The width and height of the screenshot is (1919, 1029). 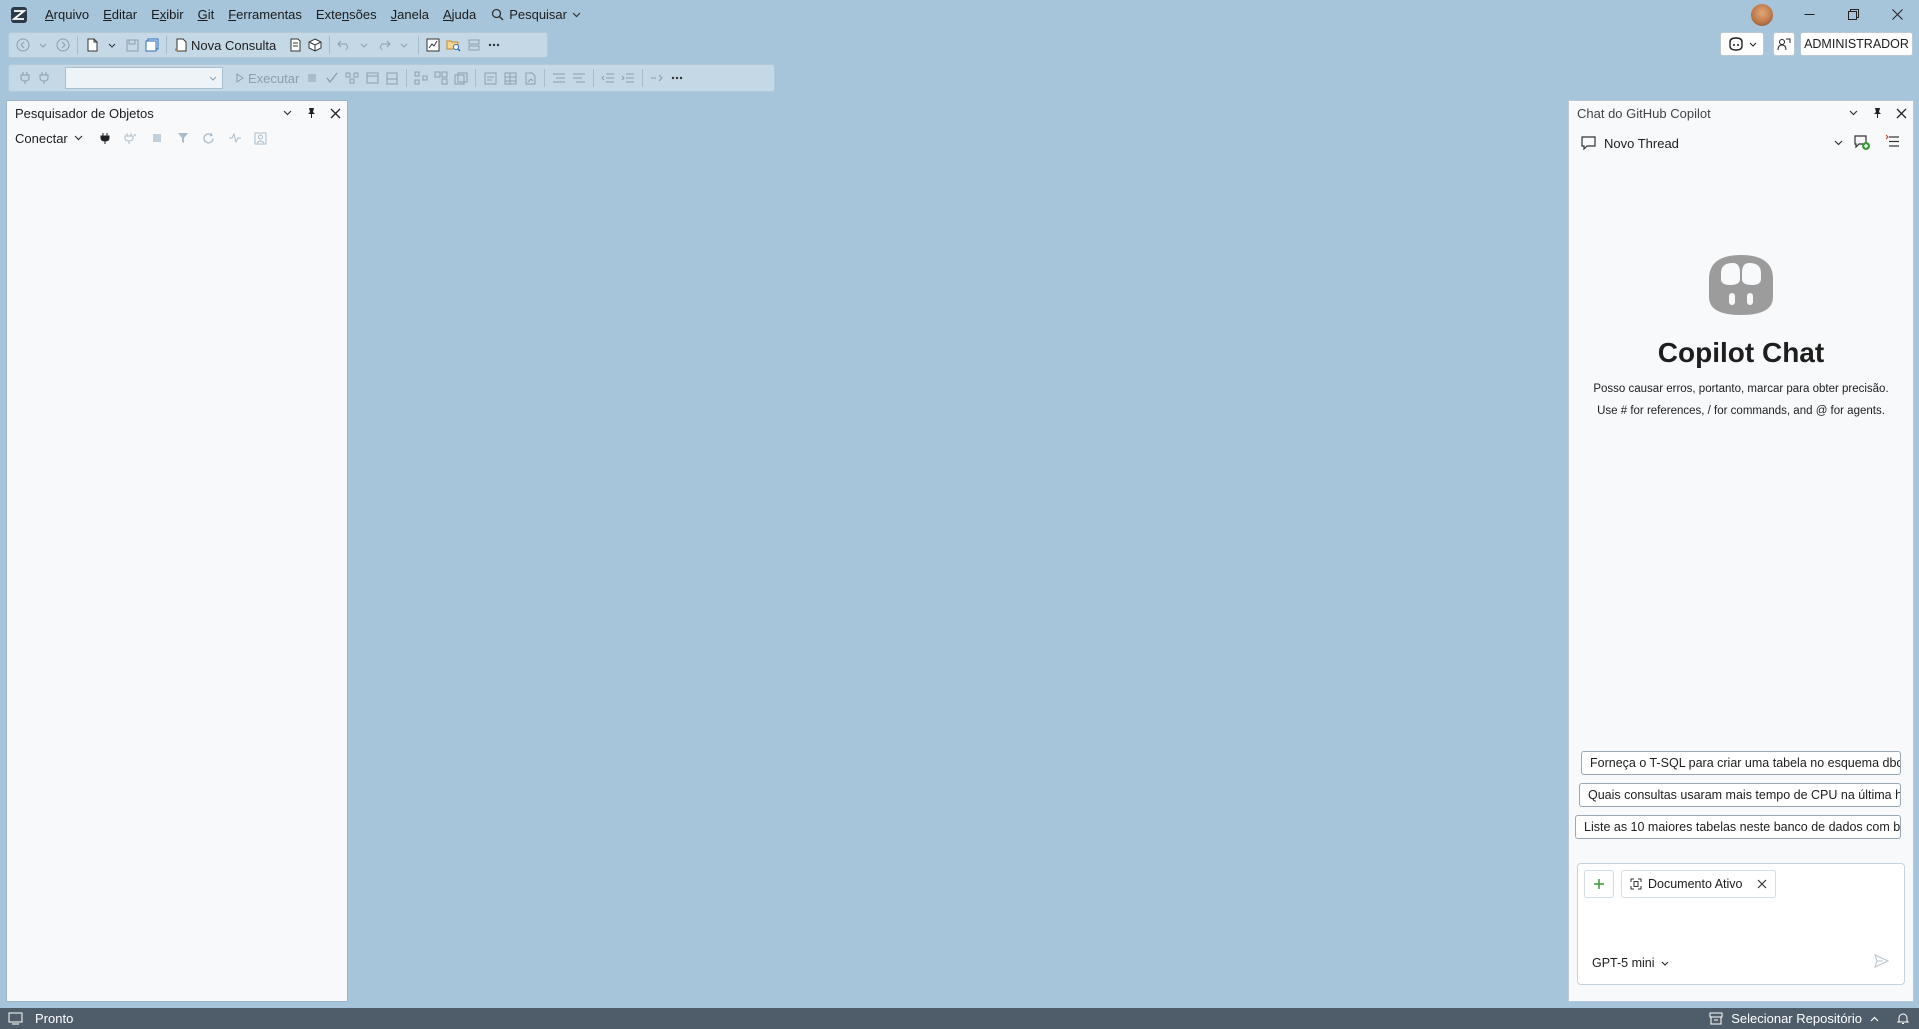 What do you see at coordinates (287, 113) in the screenshot?
I see `panel-options-button` at bounding box center [287, 113].